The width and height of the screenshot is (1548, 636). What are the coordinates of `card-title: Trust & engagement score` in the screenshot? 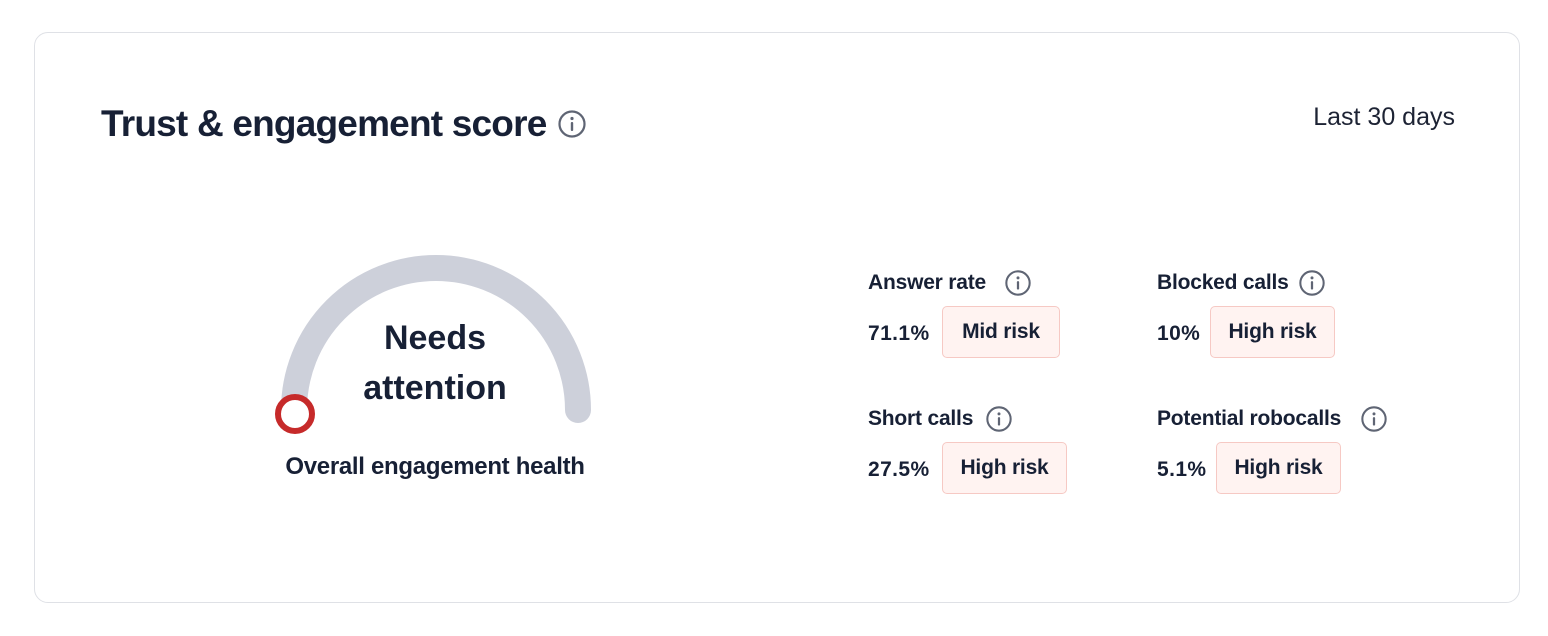 It's located at (324, 123).